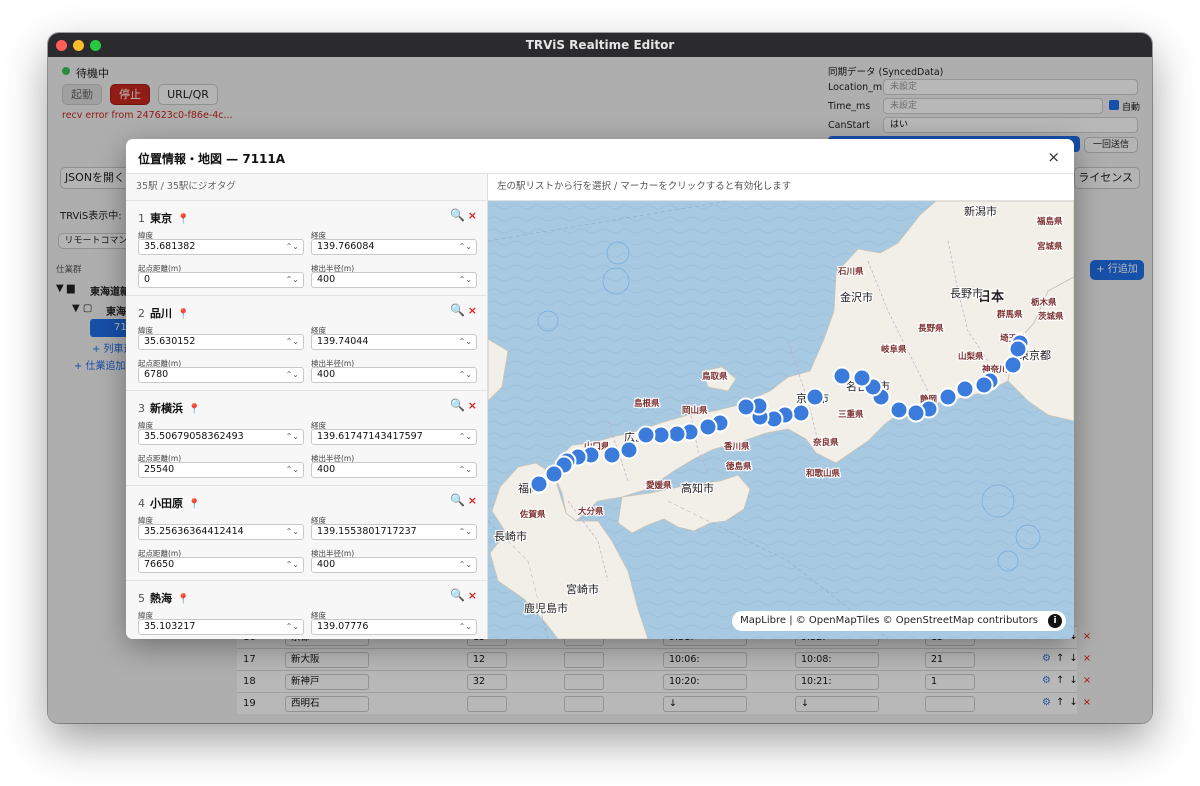  What do you see at coordinates (695, 410) in the screenshot?
I see `map-label: 岡山県` at bounding box center [695, 410].